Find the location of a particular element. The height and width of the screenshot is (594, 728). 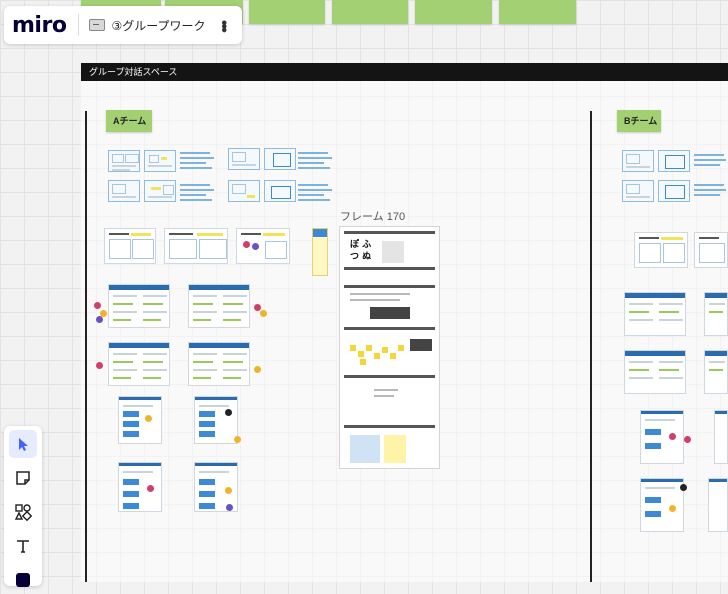

team-label-a: Aチーム is located at coordinates (129, 121).